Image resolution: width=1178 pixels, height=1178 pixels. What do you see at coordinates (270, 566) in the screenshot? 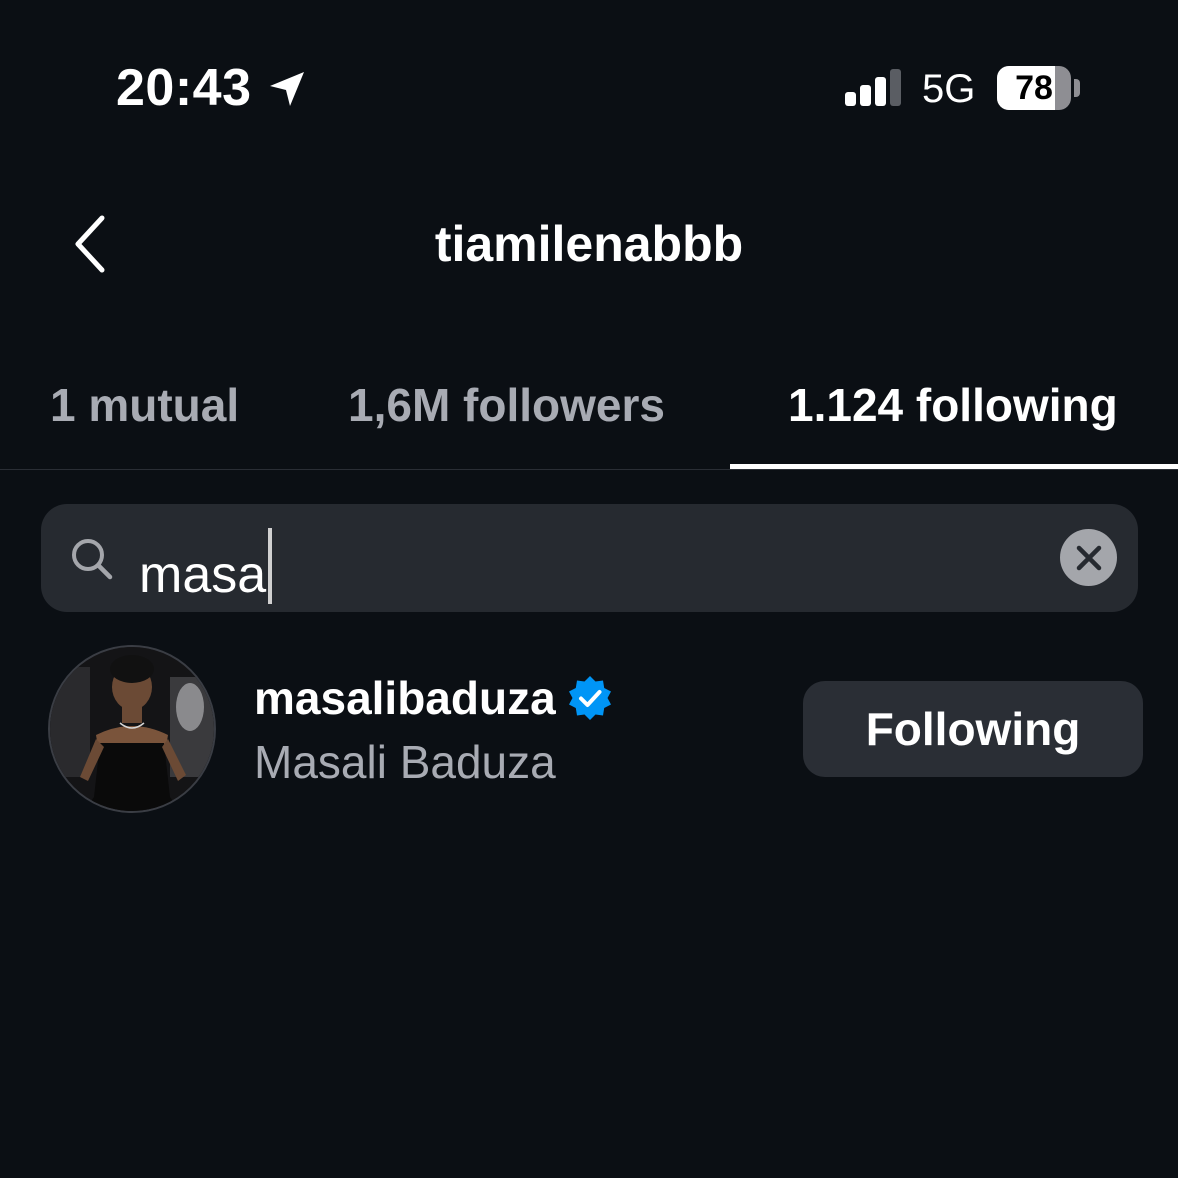
I see `text-caret` at bounding box center [270, 566].